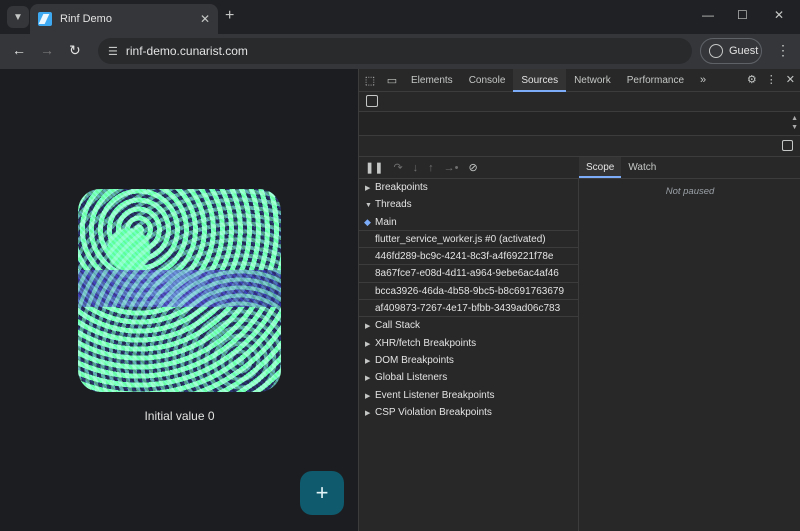 Image resolution: width=800 pixels, height=531 pixels. Describe the element at coordinates (540, 80) in the screenshot. I see `devtools-tab-sources: Sources` at that location.